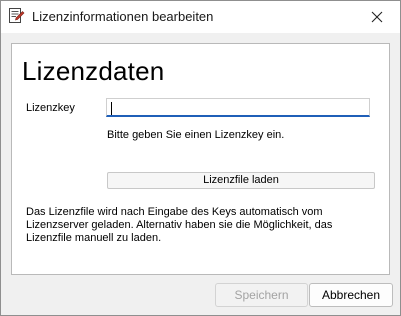 This screenshot has height=316, width=401. I want to click on window-title: Lizenzinformationen bearbeiten, so click(123, 16).